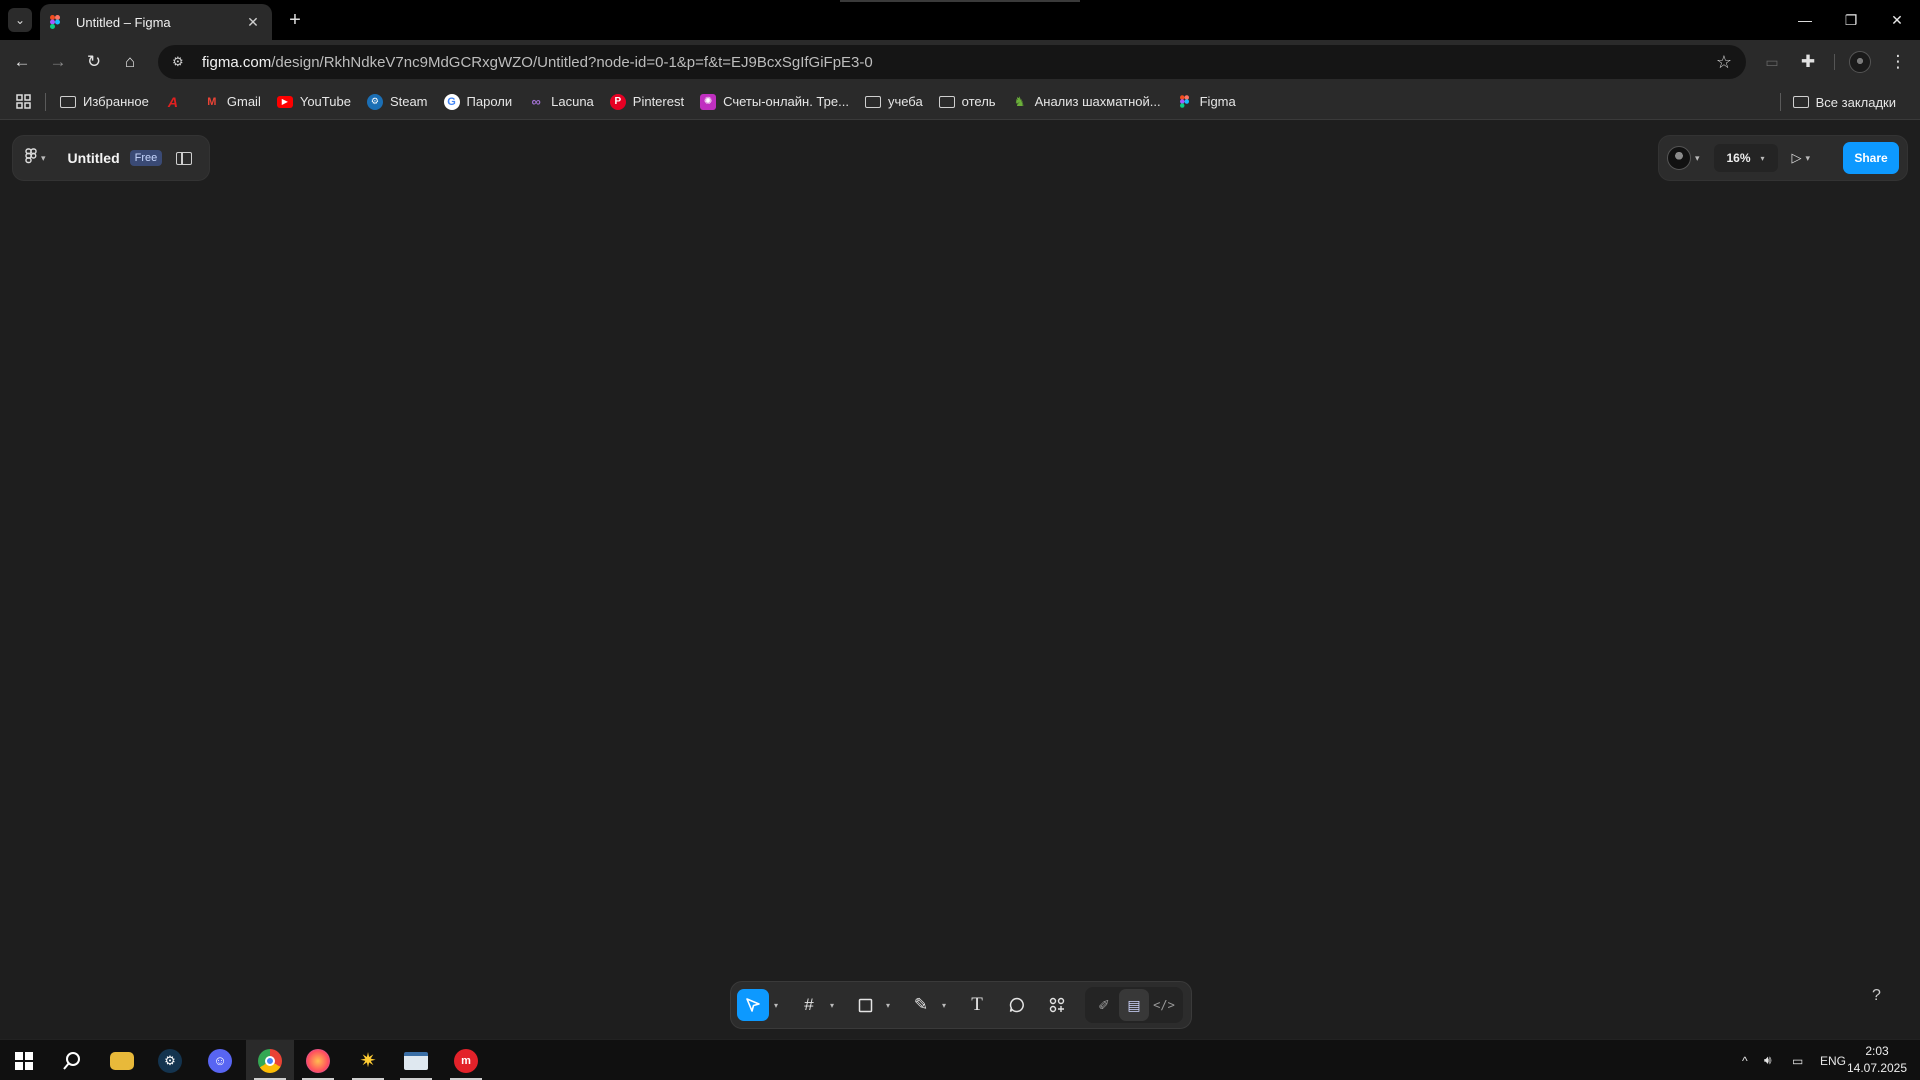 The height and width of the screenshot is (1080, 1920). Describe the element at coordinates (809, 1005) in the screenshot. I see `frame-tool-icon: #` at that location.